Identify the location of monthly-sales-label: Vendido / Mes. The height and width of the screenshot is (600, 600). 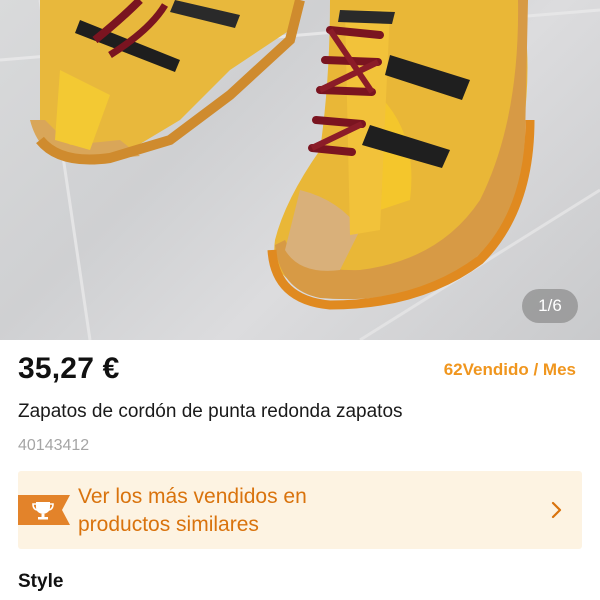
(519, 369).